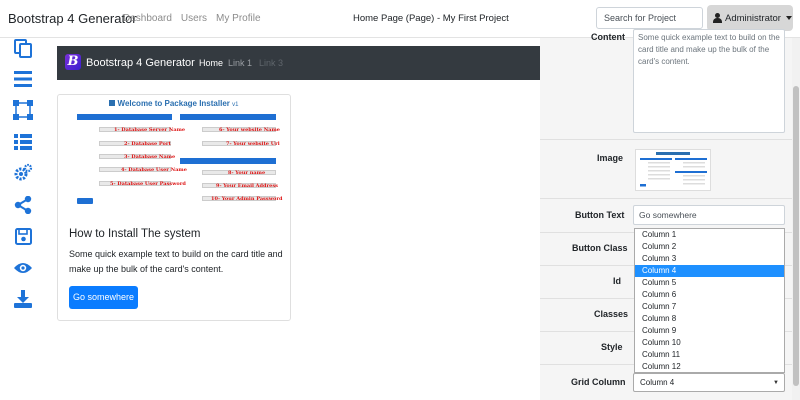 The image size is (800, 400). I want to click on admin-header, so click(228, 161).